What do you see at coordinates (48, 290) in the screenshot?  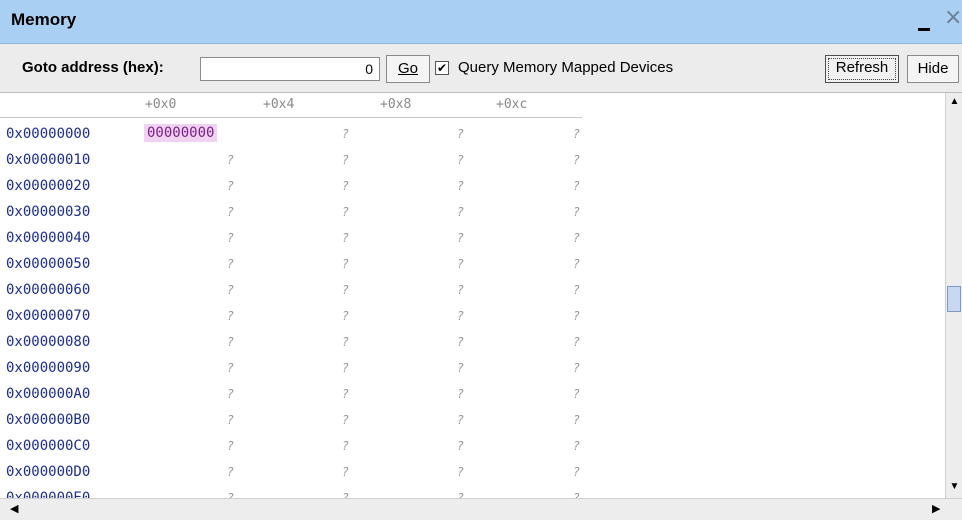 I see `row-address: 0x00000060` at bounding box center [48, 290].